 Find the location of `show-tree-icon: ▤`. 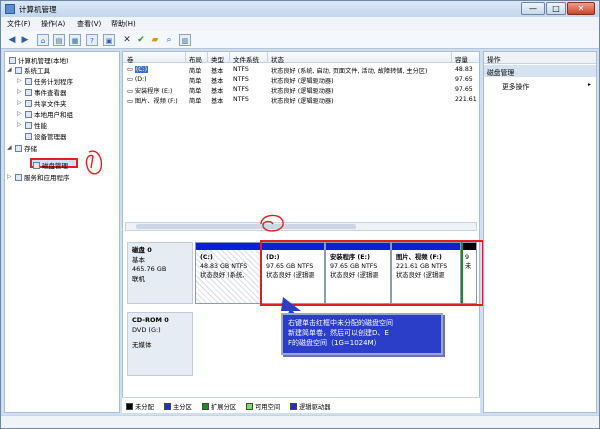

show-tree-icon: ▤ is located at coordinates (59, 40).